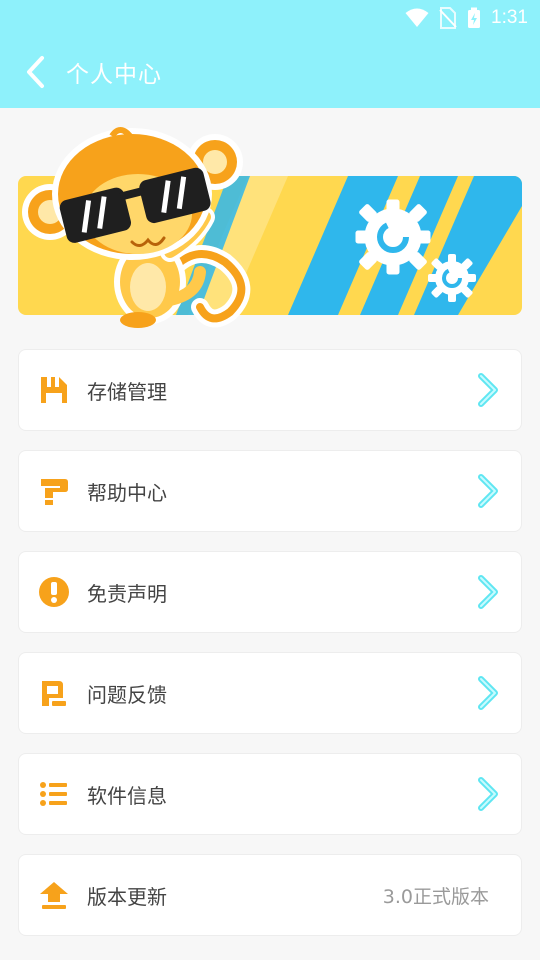 The image size is (540, 960). Describe the element at coordinates (114, 75) in the screenshot. I see `page-title: 个人中心` at that location.